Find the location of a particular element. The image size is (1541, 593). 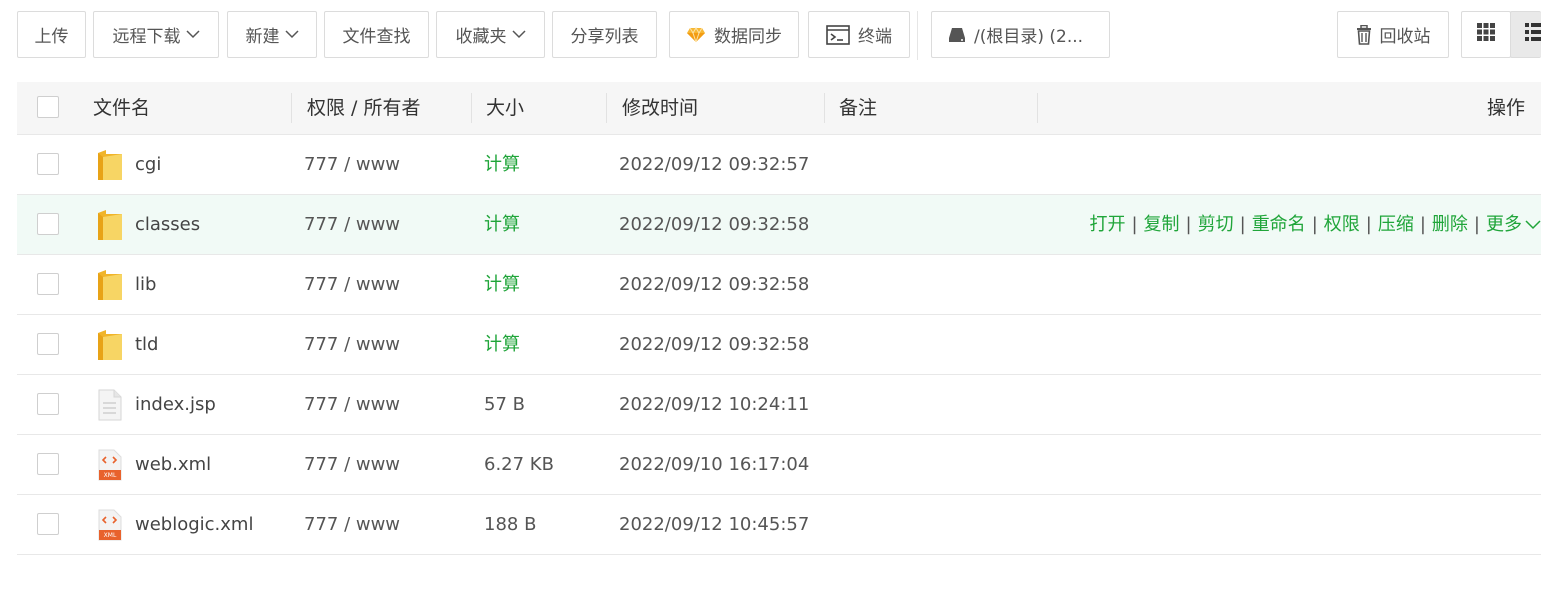

upload-button: 上传 is located at coordinates (51, 34).